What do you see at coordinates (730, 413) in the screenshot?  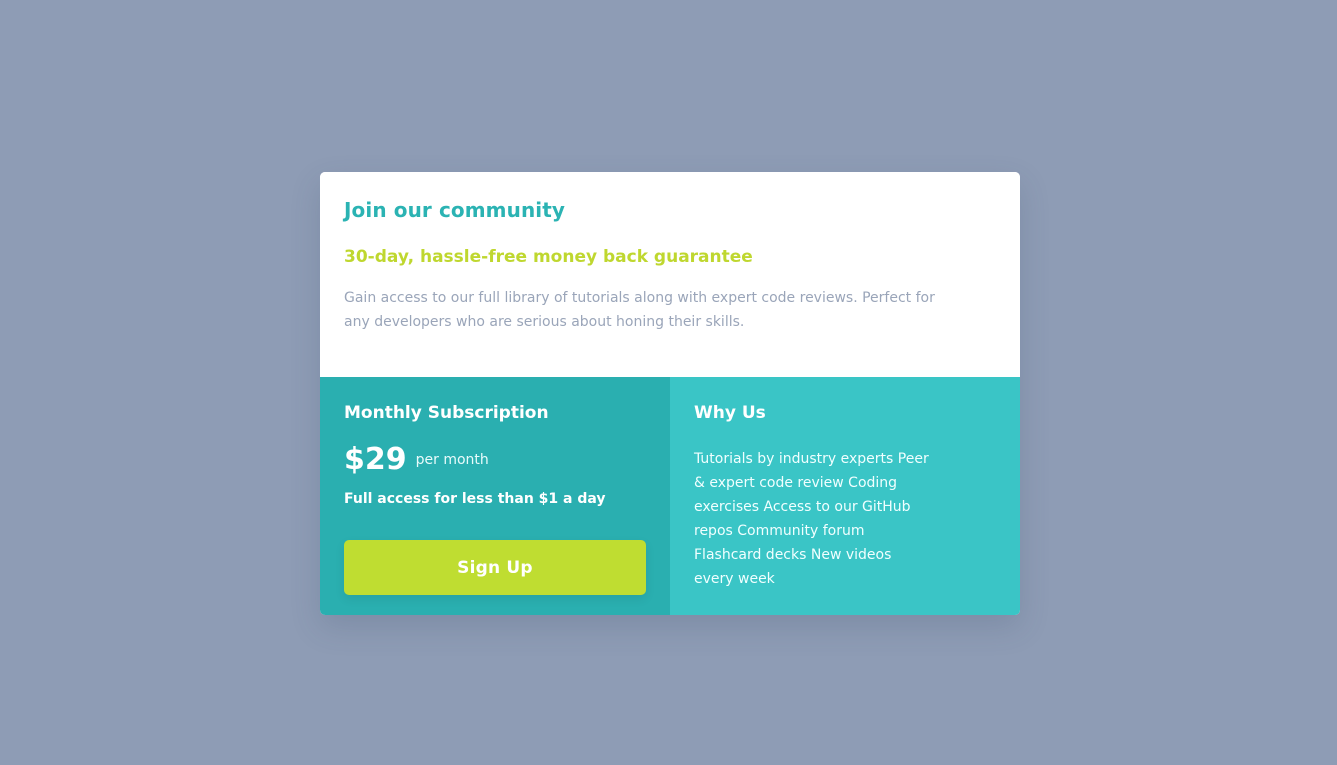 I see `why-us-heading: Why Us` at bounding box center [730, 413].